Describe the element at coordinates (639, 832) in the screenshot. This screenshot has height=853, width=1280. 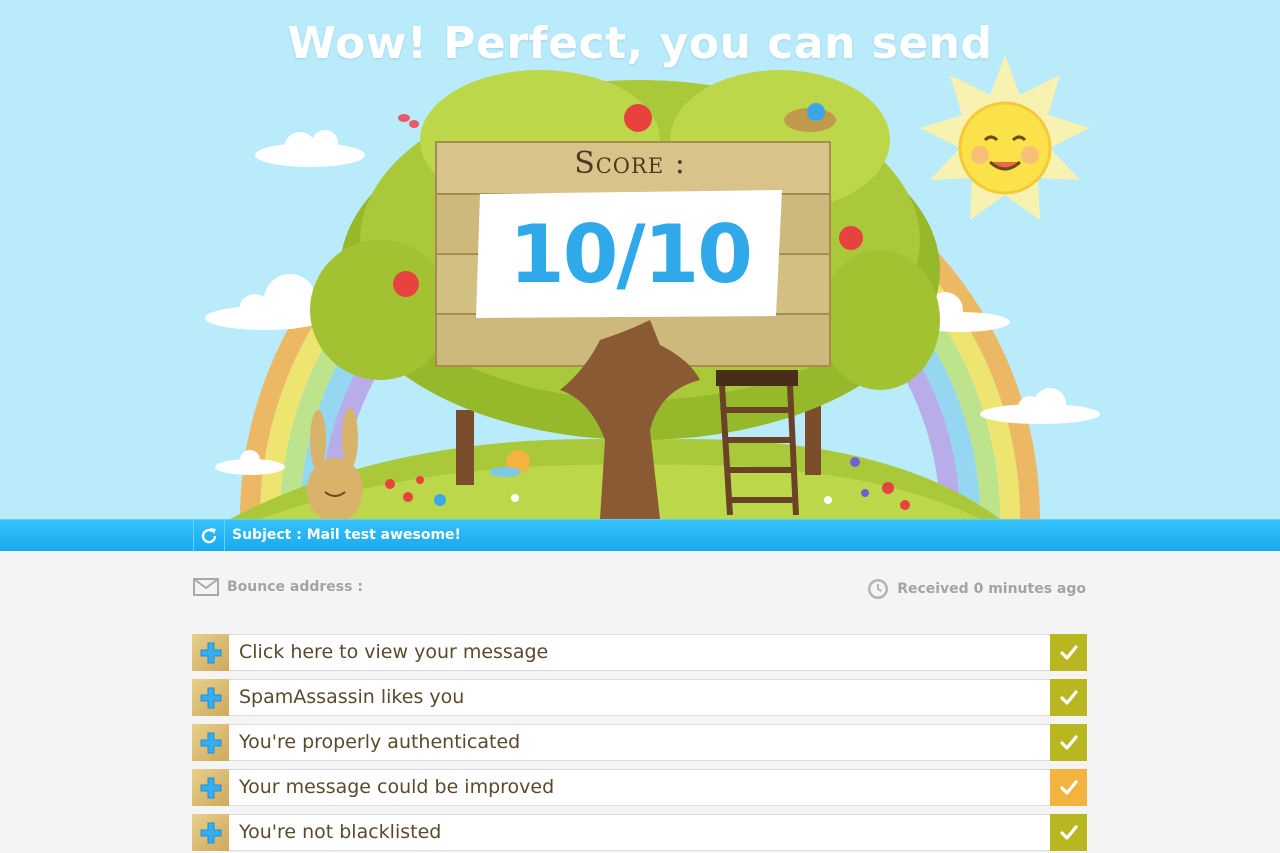
I see `check-row-blacklist: You're not blacklisted` at that location.